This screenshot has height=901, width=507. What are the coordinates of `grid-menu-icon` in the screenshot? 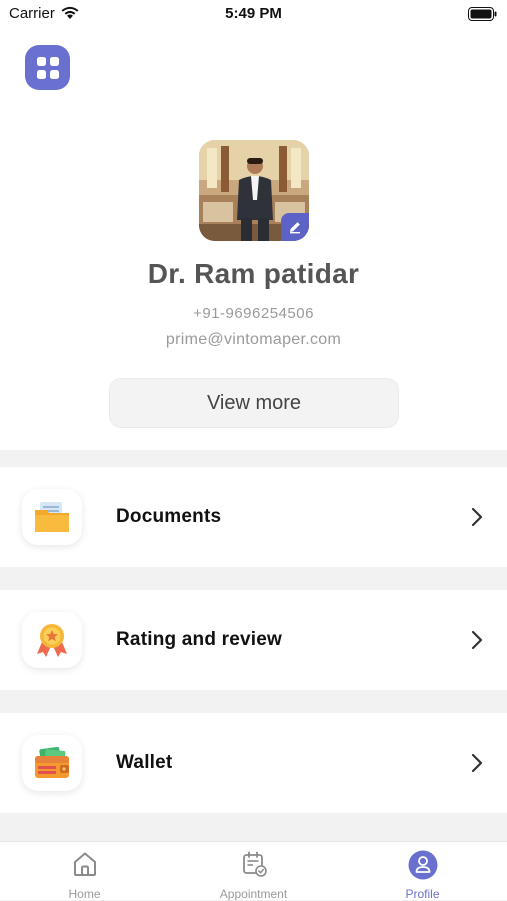 It's located at (47, 67).